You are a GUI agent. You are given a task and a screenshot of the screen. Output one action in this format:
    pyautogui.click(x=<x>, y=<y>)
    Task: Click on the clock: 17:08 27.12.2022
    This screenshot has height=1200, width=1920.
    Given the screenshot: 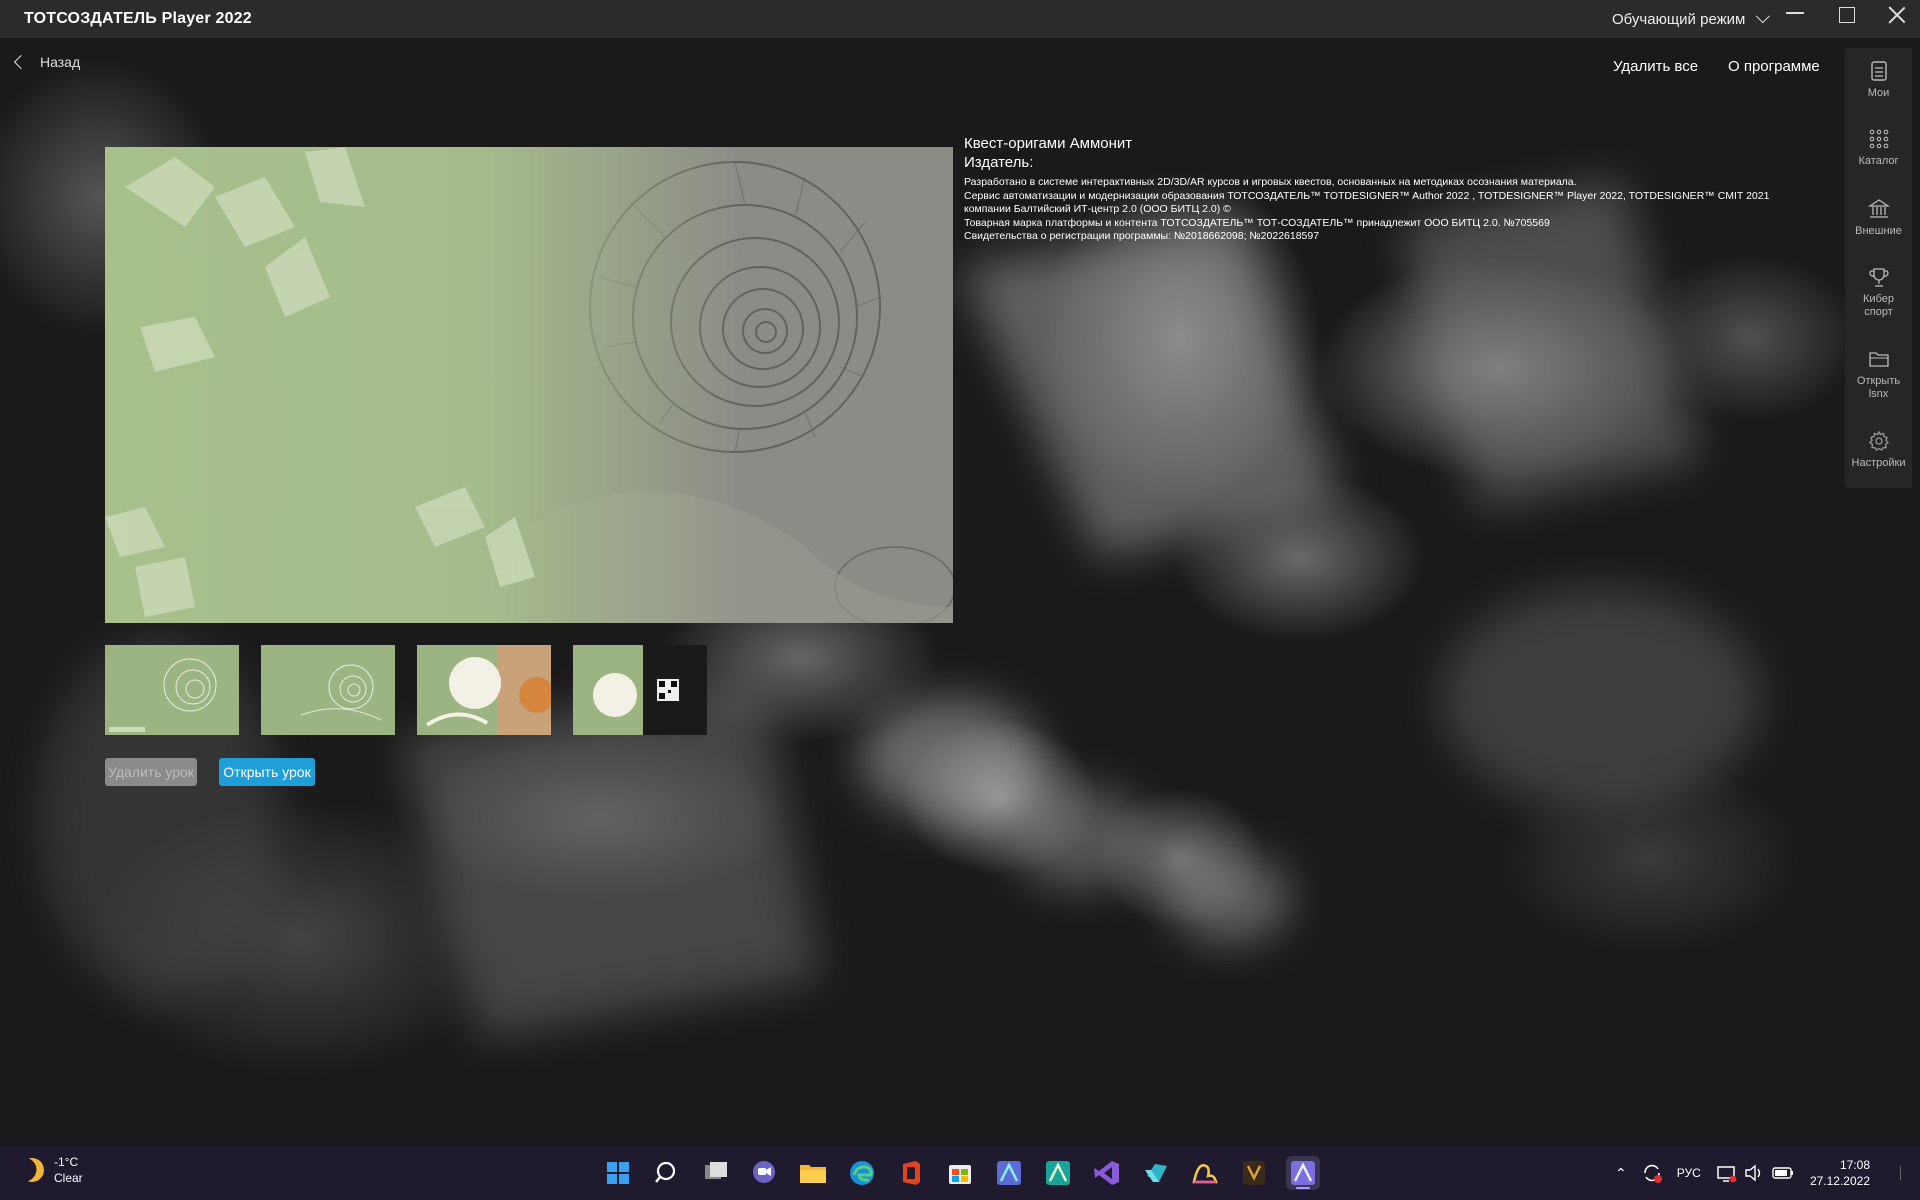 What is the action you would take?
    pyautogui.click(x=1835, y=1173)
    